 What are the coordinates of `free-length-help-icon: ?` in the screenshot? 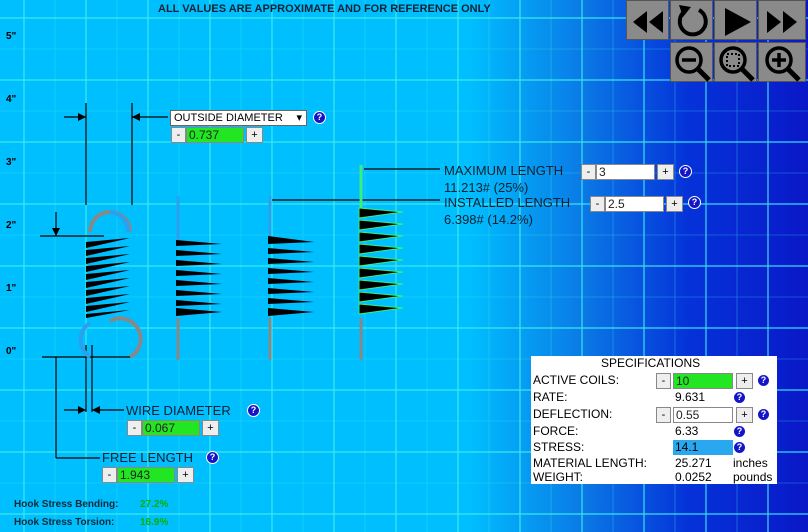 It's located at (212, 457).